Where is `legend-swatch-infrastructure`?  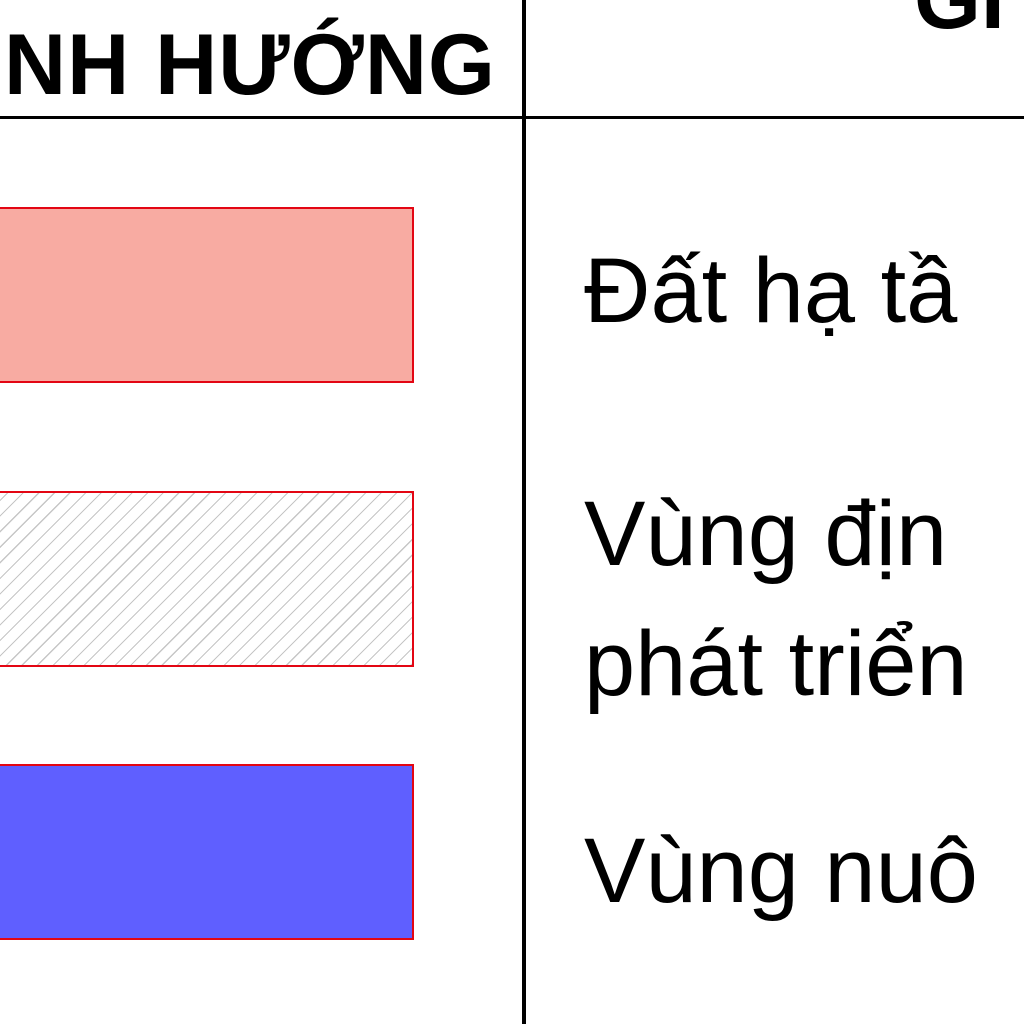 legend-swatch-infrastructure is located at coordinates (207, 295).